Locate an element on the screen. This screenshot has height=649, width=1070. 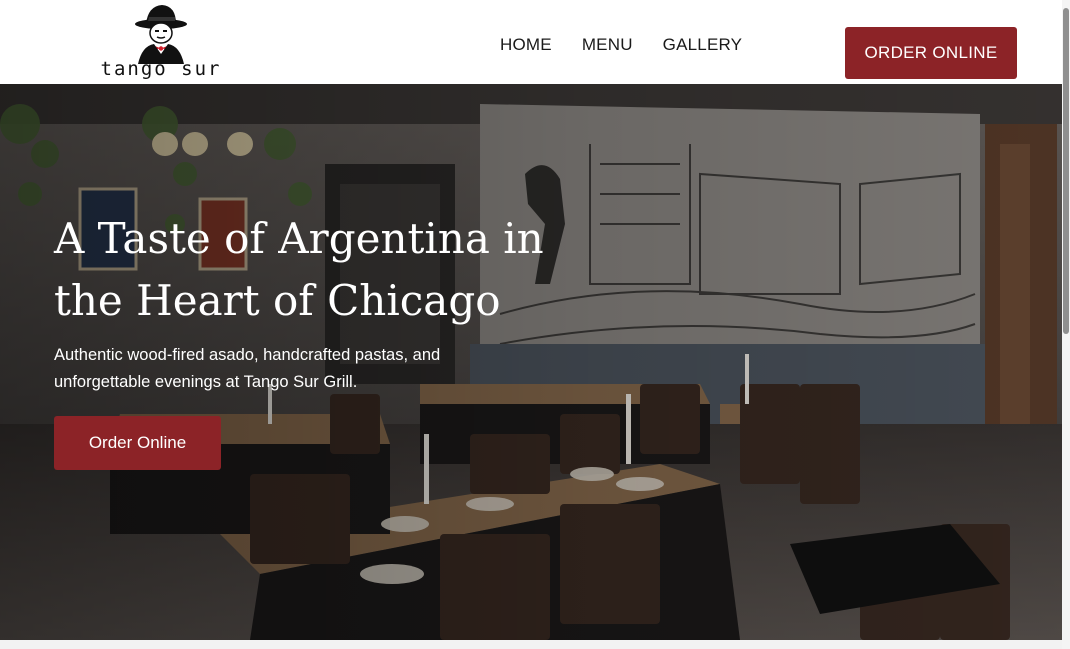
brand-name: tango sur is located at coordinates (161, 69).